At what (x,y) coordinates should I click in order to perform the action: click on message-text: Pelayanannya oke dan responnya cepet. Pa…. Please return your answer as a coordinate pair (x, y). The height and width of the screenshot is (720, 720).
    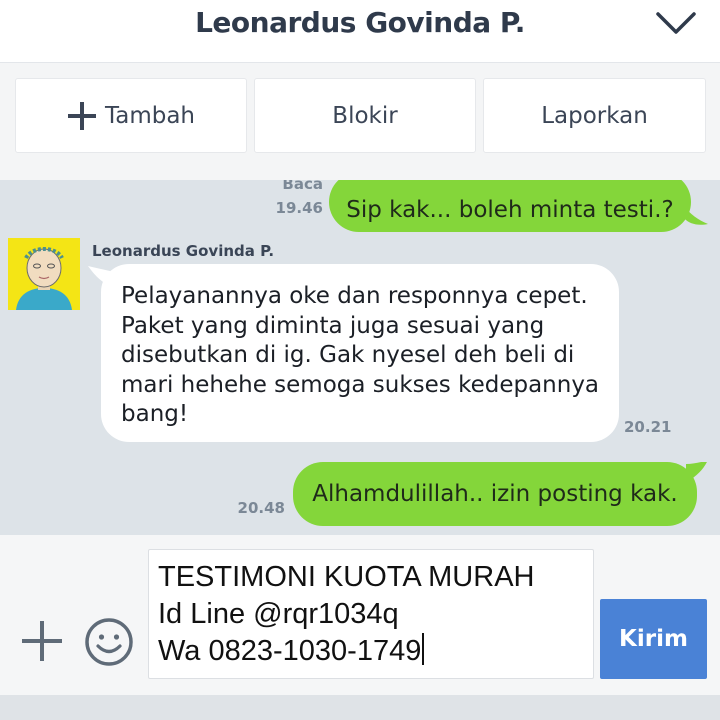
    Looking at the image, I should click on (360, 355).